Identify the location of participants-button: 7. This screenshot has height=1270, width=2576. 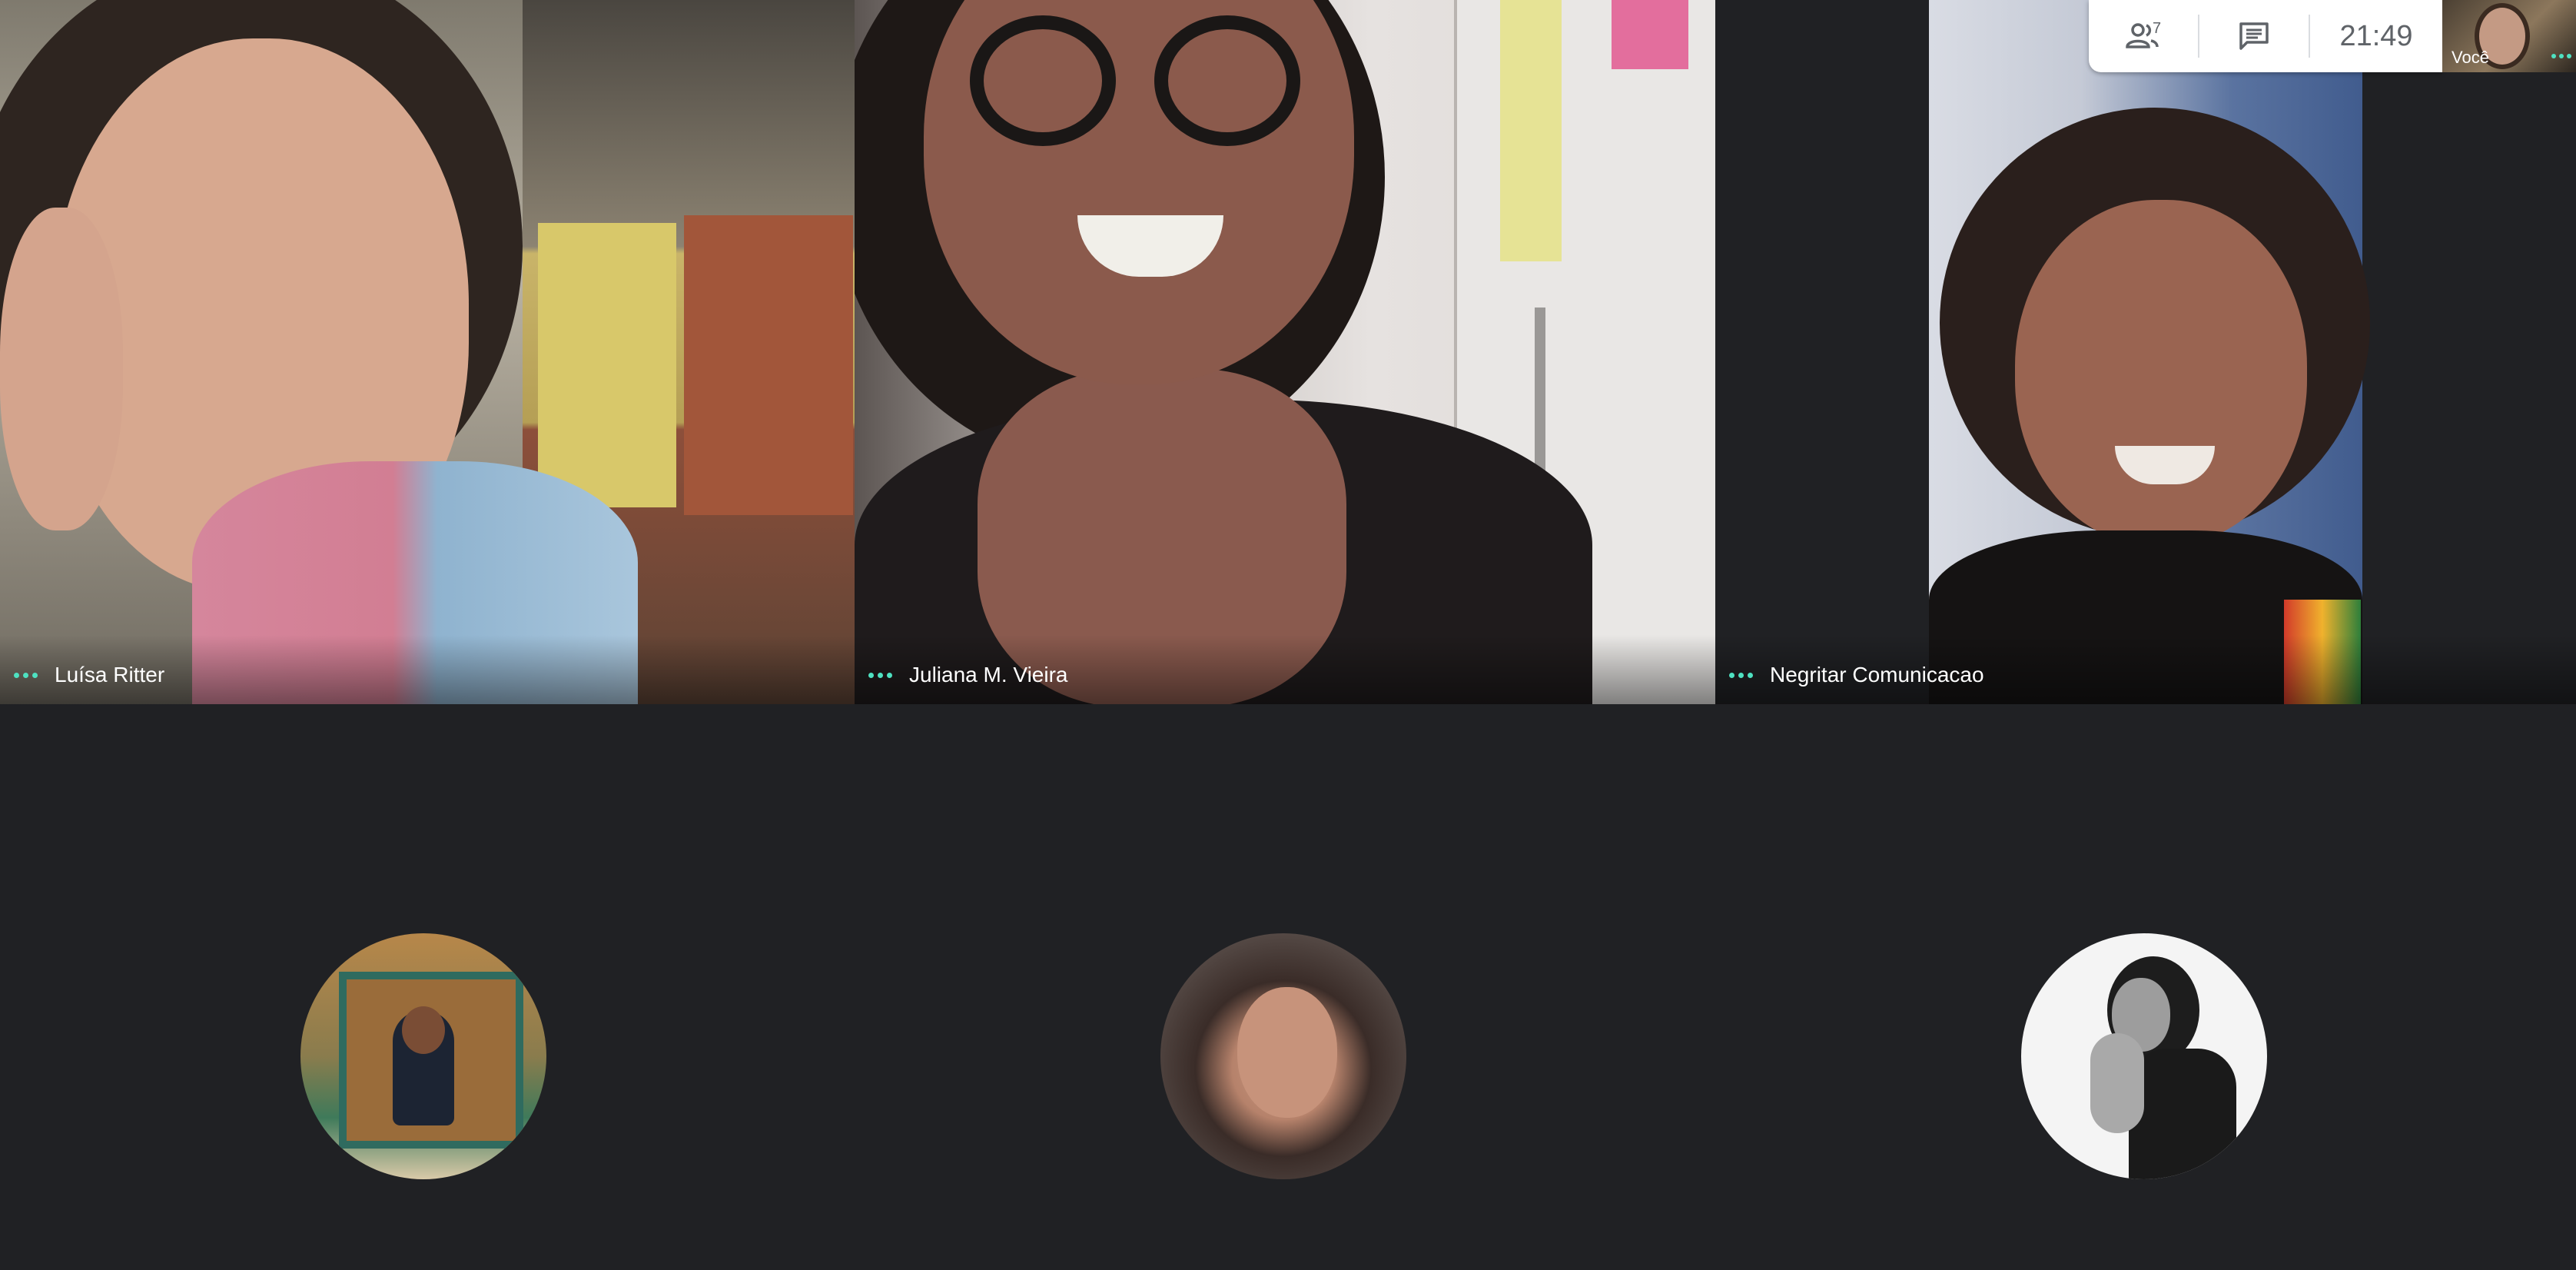
(2143, 36).